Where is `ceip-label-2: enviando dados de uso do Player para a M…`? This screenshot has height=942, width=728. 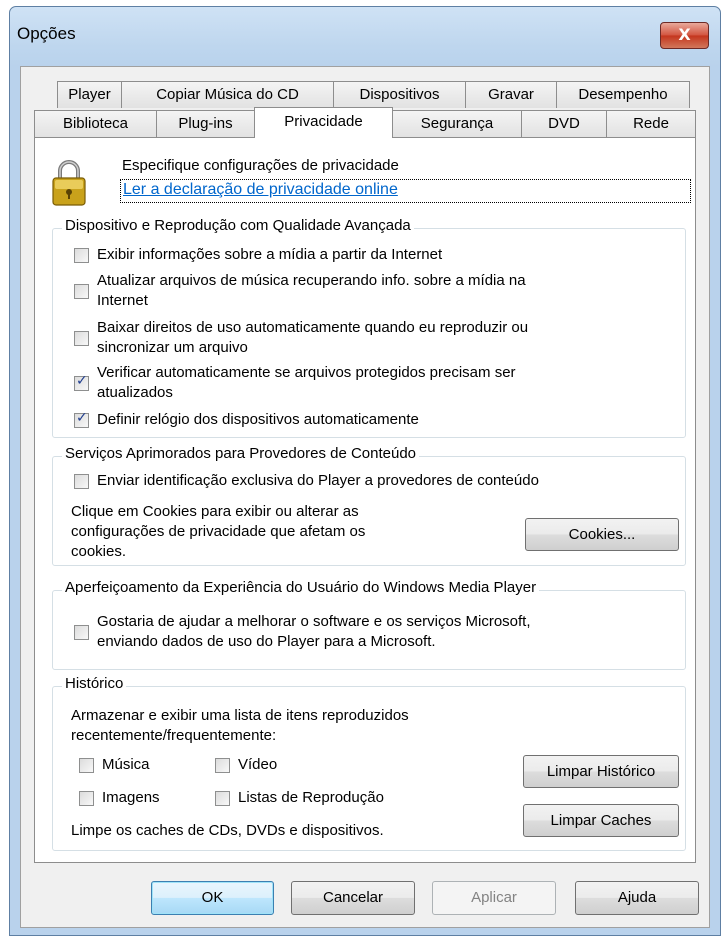 ceip-label-2: enviando dados de uso do Player para a M… is located at coordinates (266, 641).